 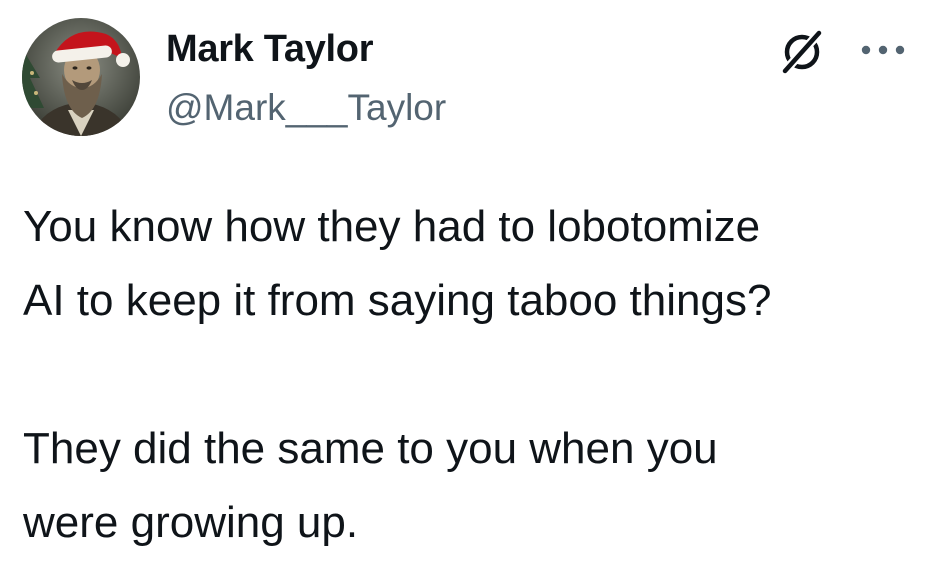 What do you see at coordinates (392, 226) in the screenshot?
I see `tweet-text-line: You know how they had to lobotomize` at bounding box center [392, 226].